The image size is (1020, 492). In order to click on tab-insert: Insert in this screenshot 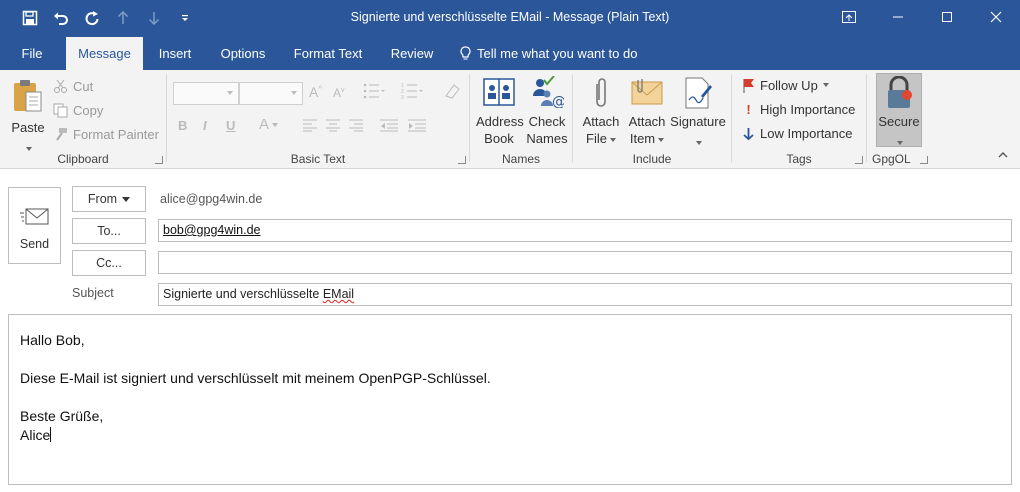, I will do `click(175, 53)`.